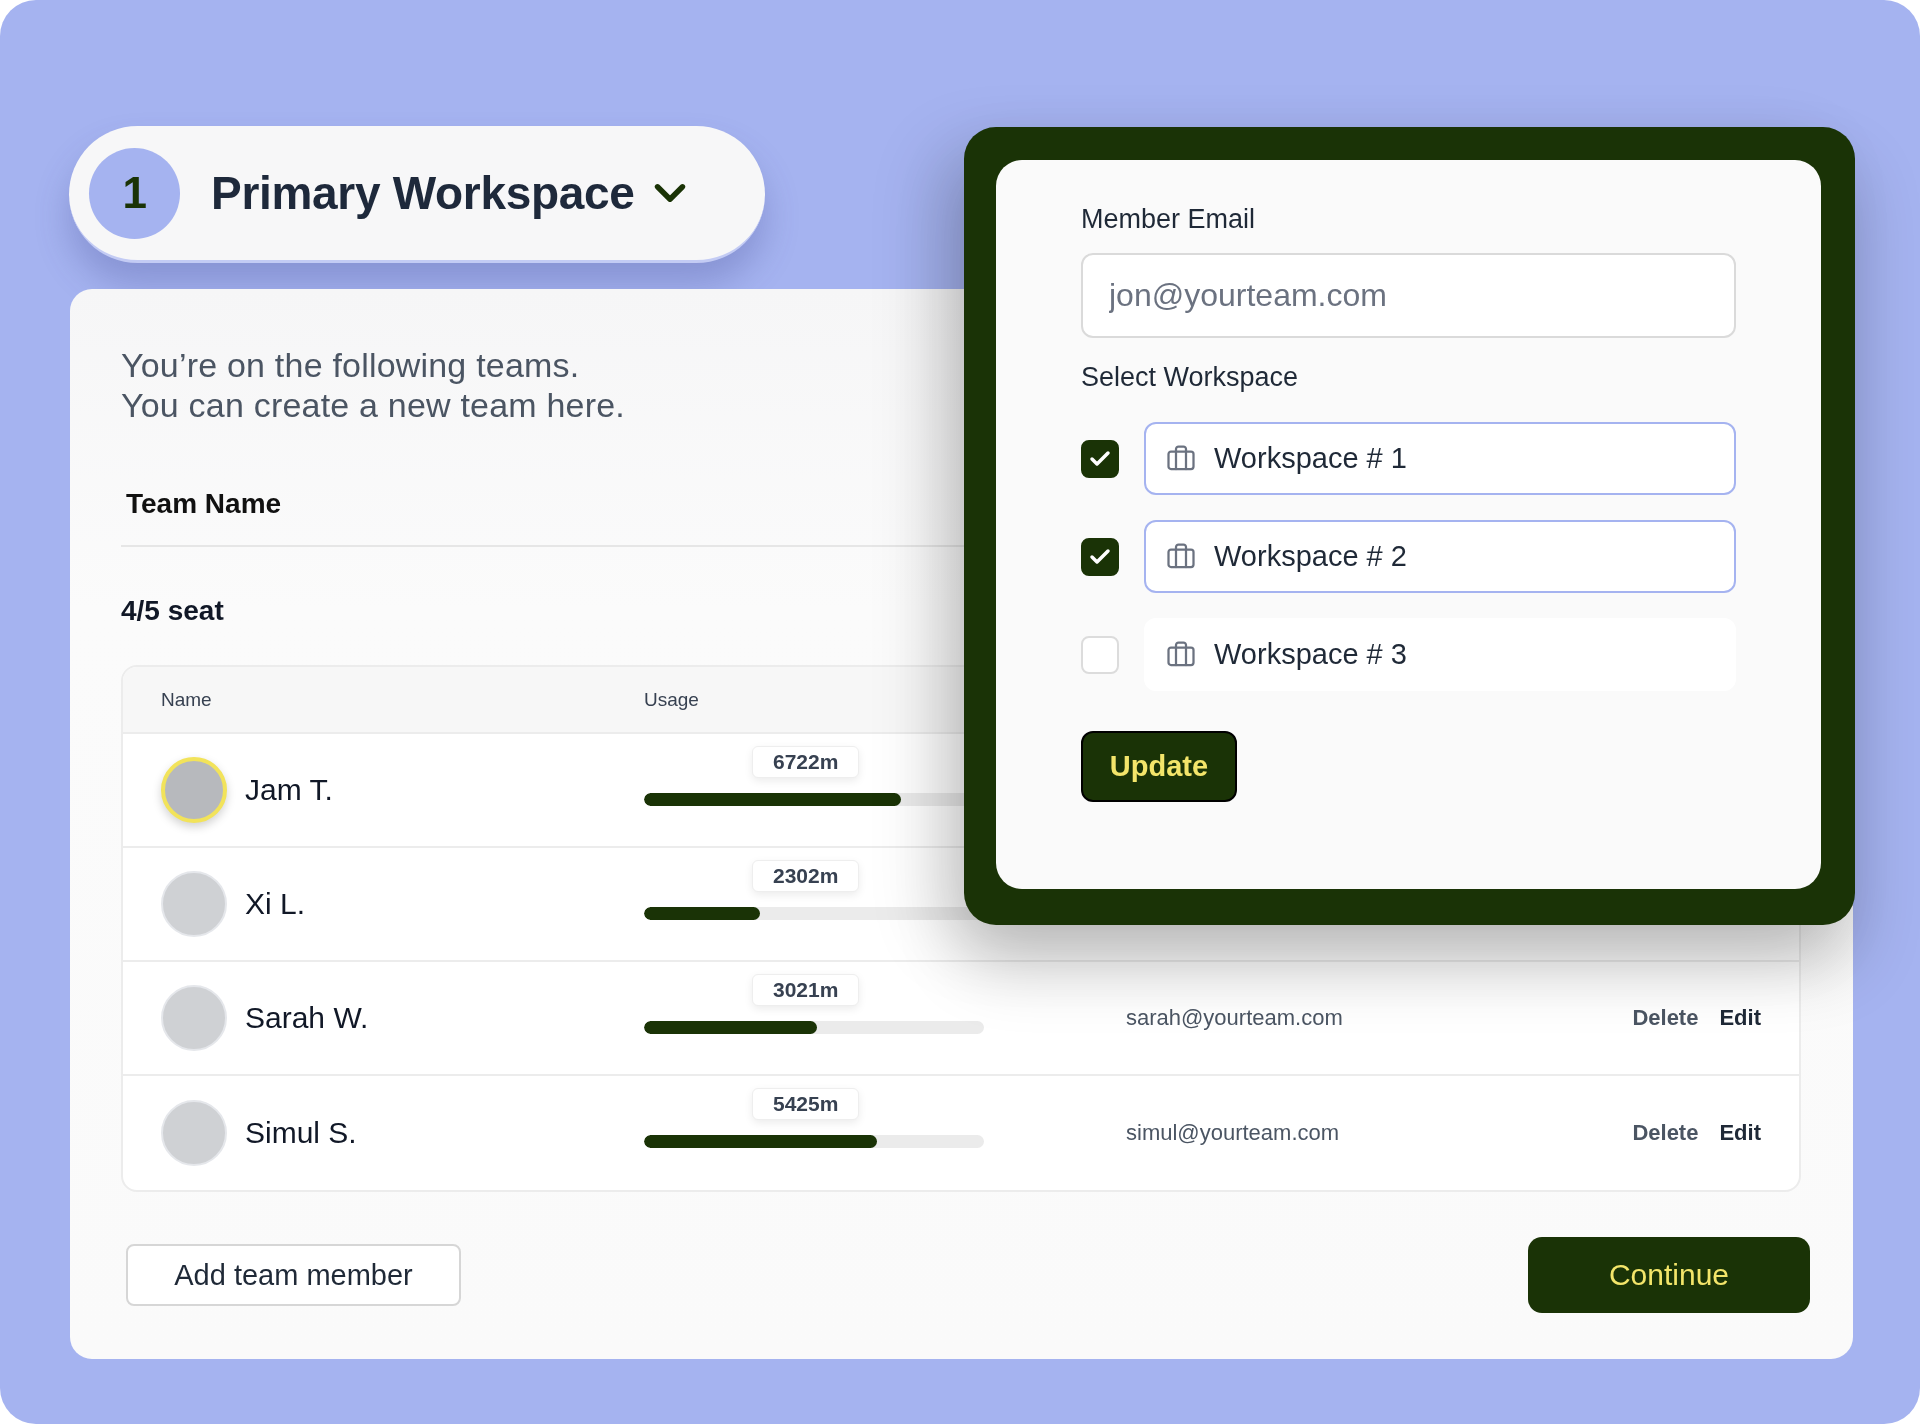 The width and height of the screenshot is (1920, 1424). What do you see at coordinates (293, 1275) in the screenshot?
I see `add-member-button: Add team member` at bounding box center [293, 1275].